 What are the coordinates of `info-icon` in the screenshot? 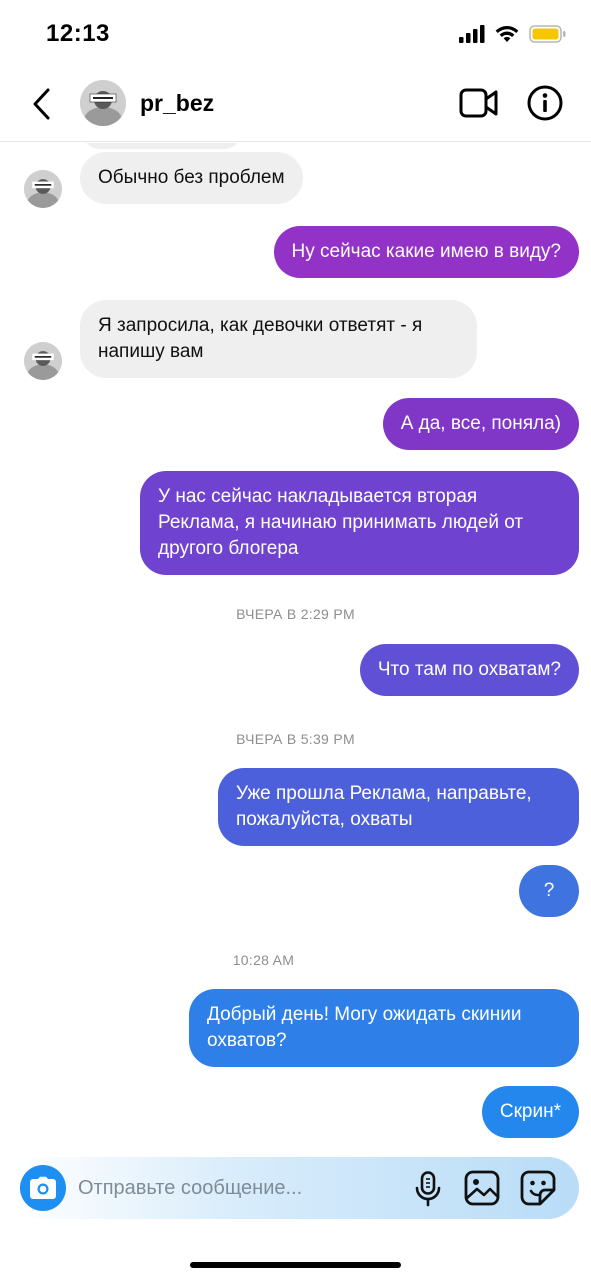 It's located at (545, 103).